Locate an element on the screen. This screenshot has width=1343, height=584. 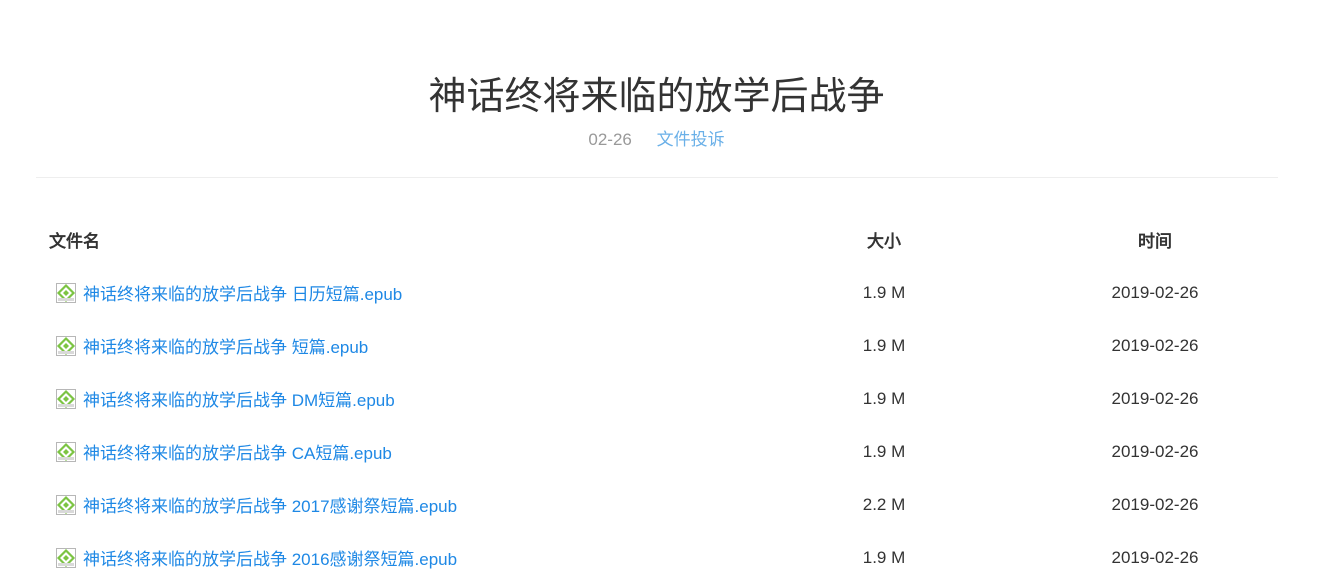
file-link: 神话终将来临的放学后战争 2016感谢祭短篇.epub is located at coordinates (270, 557).